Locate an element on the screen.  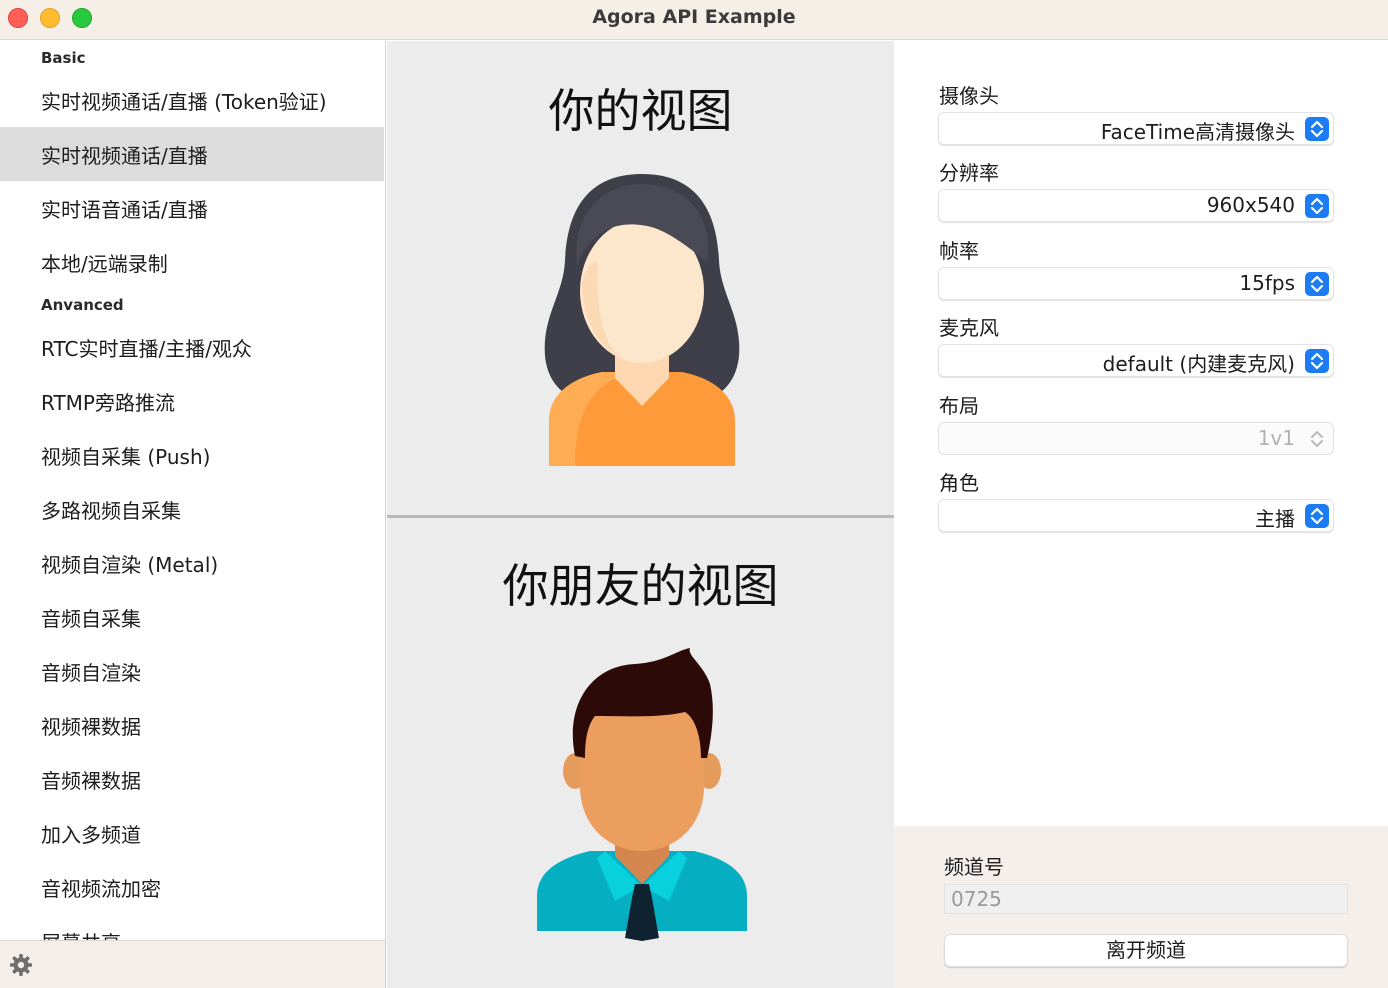
sidebar-item-rtmp: RTMP旁路推流 is located at coordinates (192, 401).